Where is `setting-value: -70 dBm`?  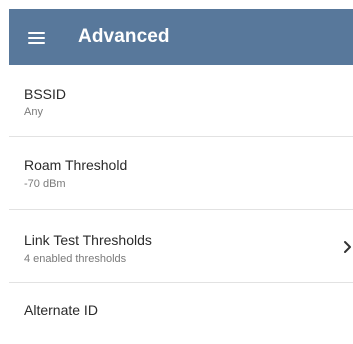 setting-value: -70 dBm is located at coordinates (45, 184).